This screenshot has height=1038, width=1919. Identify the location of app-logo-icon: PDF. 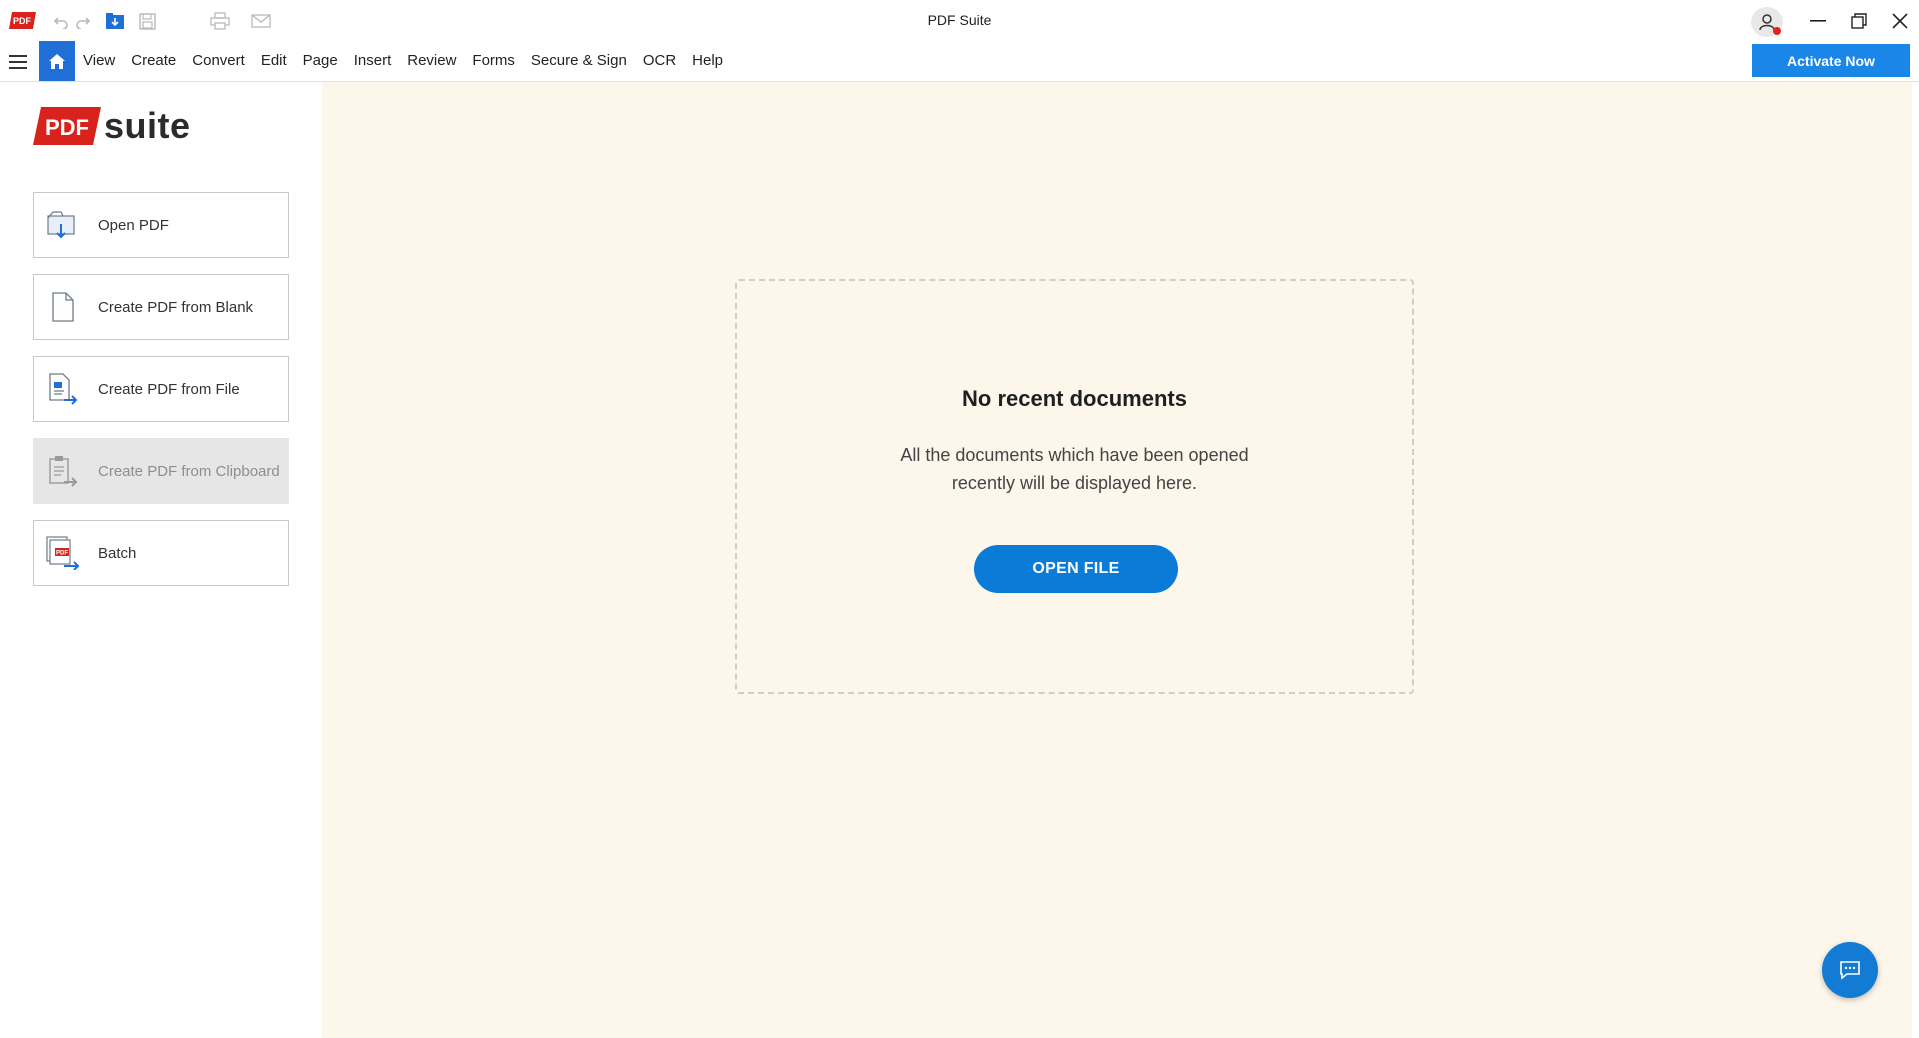
(22, 20).